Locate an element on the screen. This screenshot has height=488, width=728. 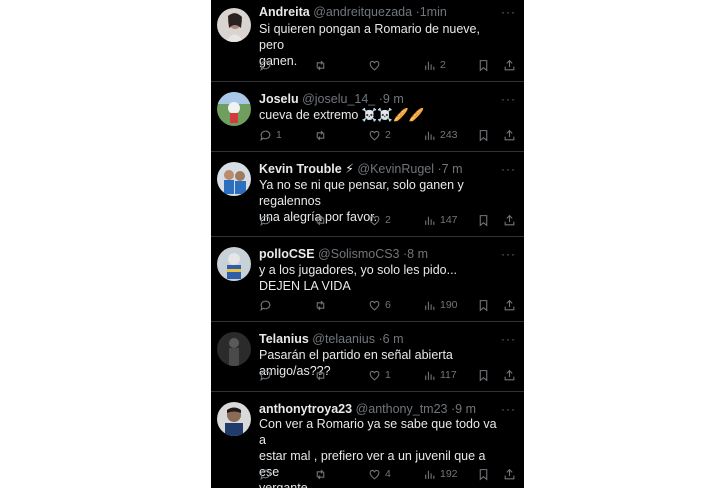
author-name: polloCSE is located at coordinates (287, 254).